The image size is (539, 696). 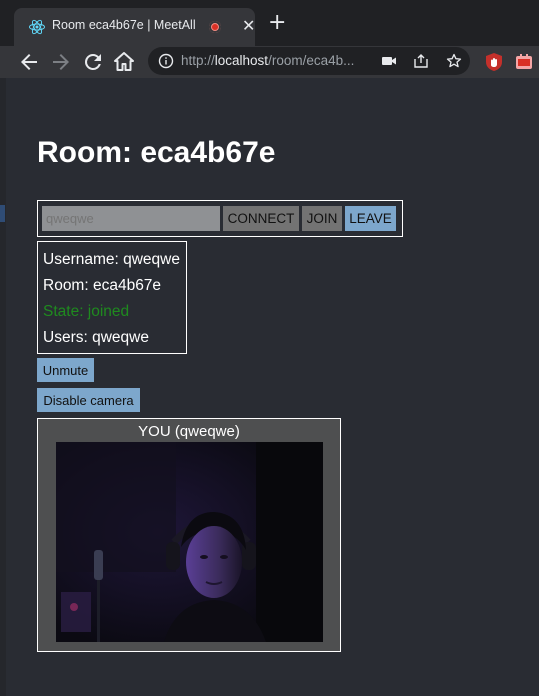 What do you see at coordinates (166, 61) in the screenshot?
I see `not-secure-info-icon` at bounding box center [166, 61].